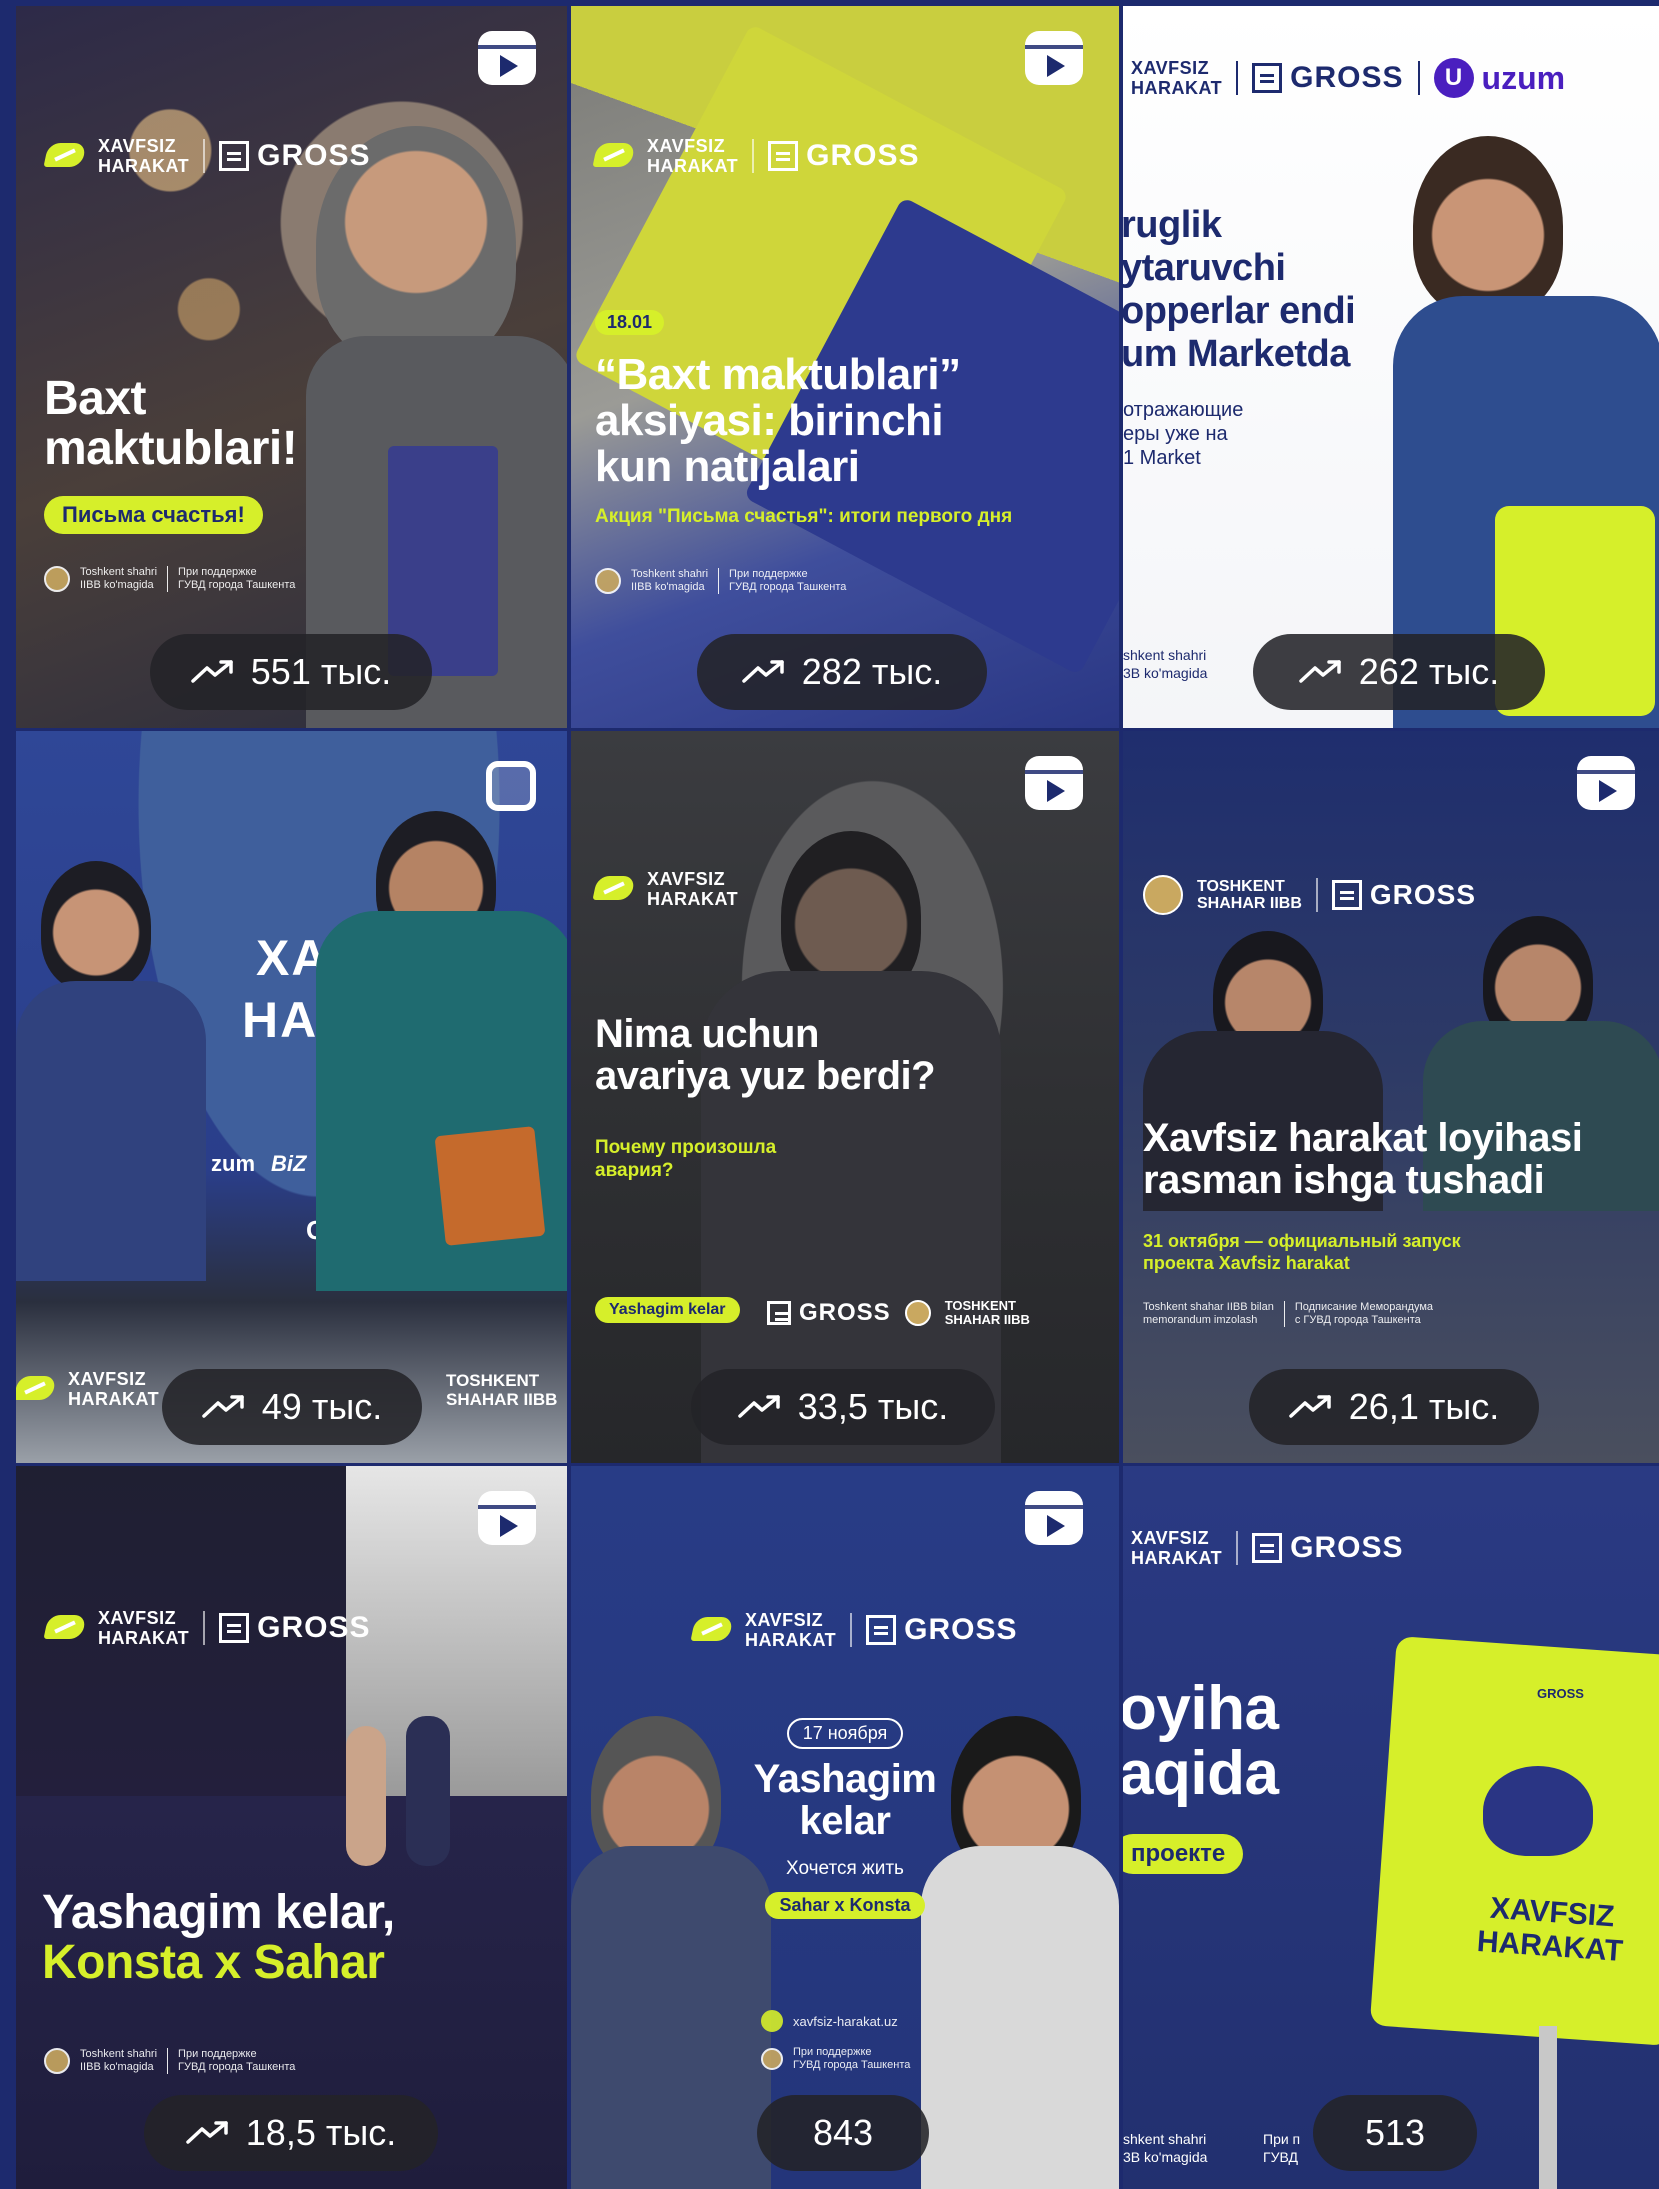  Describe the element at coordinates (321, 2132) in the screenshot. I see `view-count: 18,5 тыс.` at that location.